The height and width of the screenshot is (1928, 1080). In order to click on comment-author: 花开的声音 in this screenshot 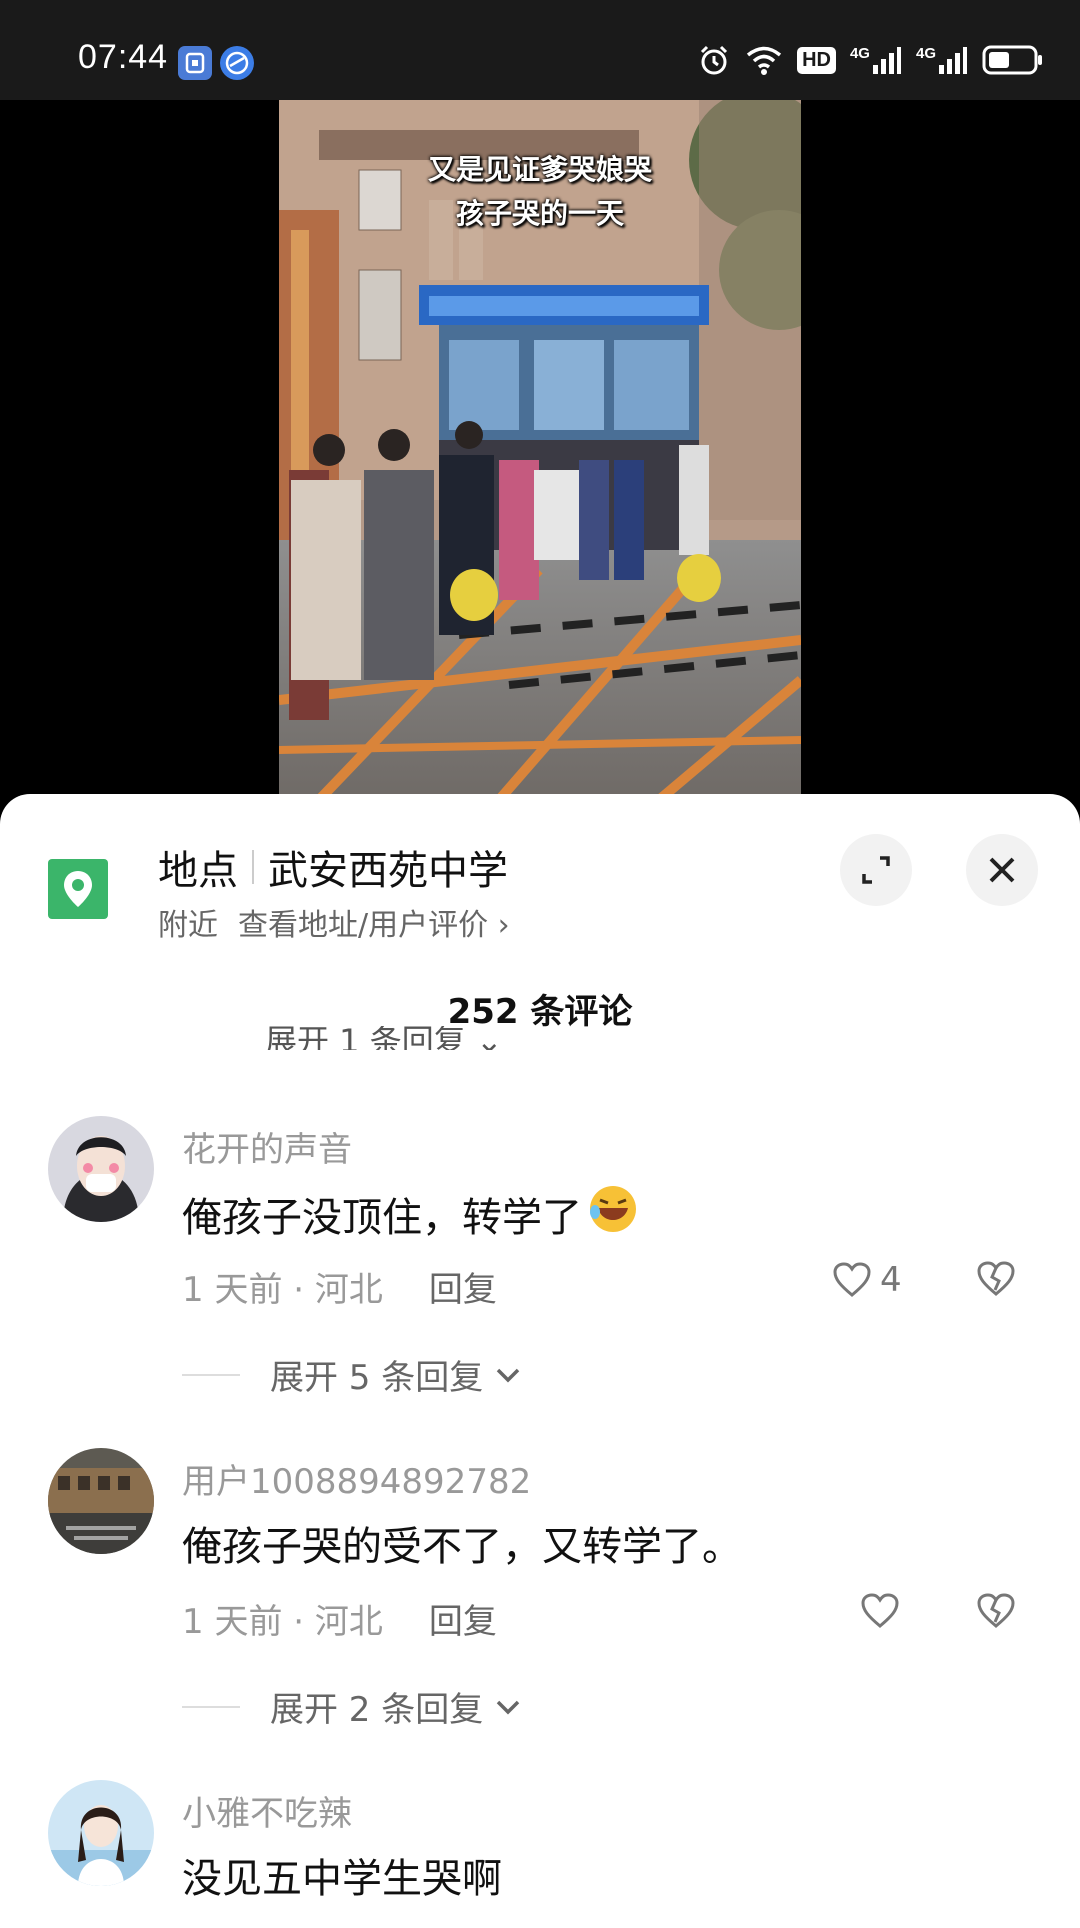, I will do `click(267, 1146)`.